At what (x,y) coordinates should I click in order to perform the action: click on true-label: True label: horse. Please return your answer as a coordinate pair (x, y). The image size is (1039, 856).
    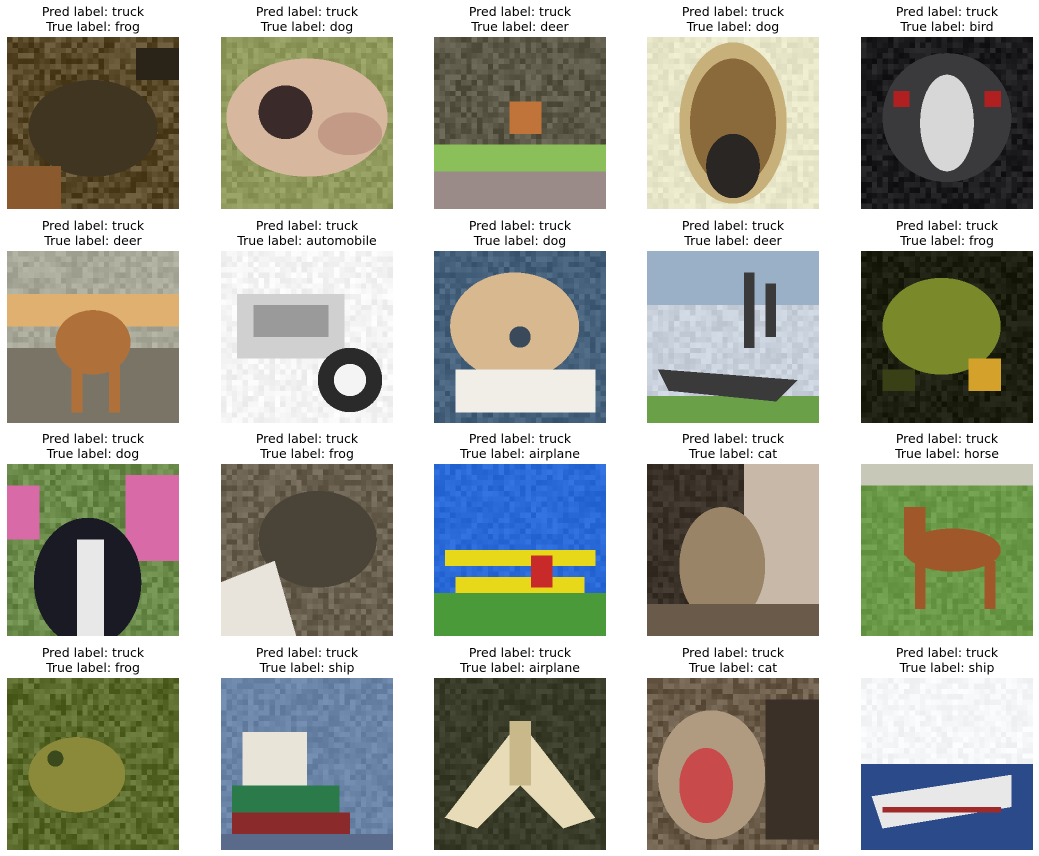
    Looking at the image, I should click on (935, 453).